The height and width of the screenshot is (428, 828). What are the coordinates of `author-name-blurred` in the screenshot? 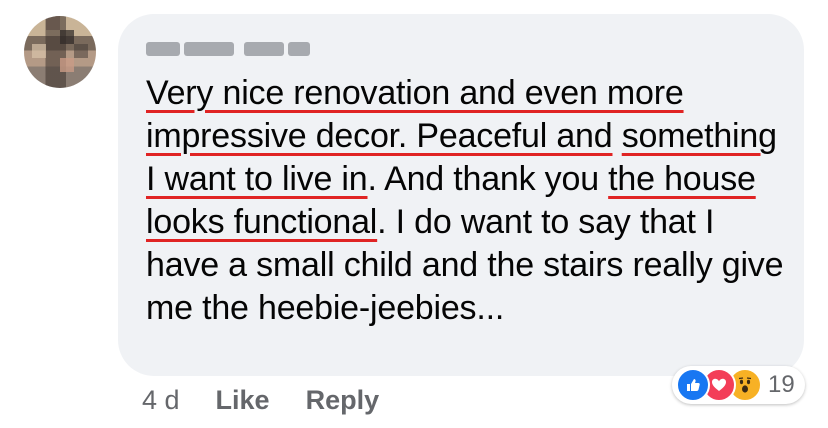 It's located at (231, 46).